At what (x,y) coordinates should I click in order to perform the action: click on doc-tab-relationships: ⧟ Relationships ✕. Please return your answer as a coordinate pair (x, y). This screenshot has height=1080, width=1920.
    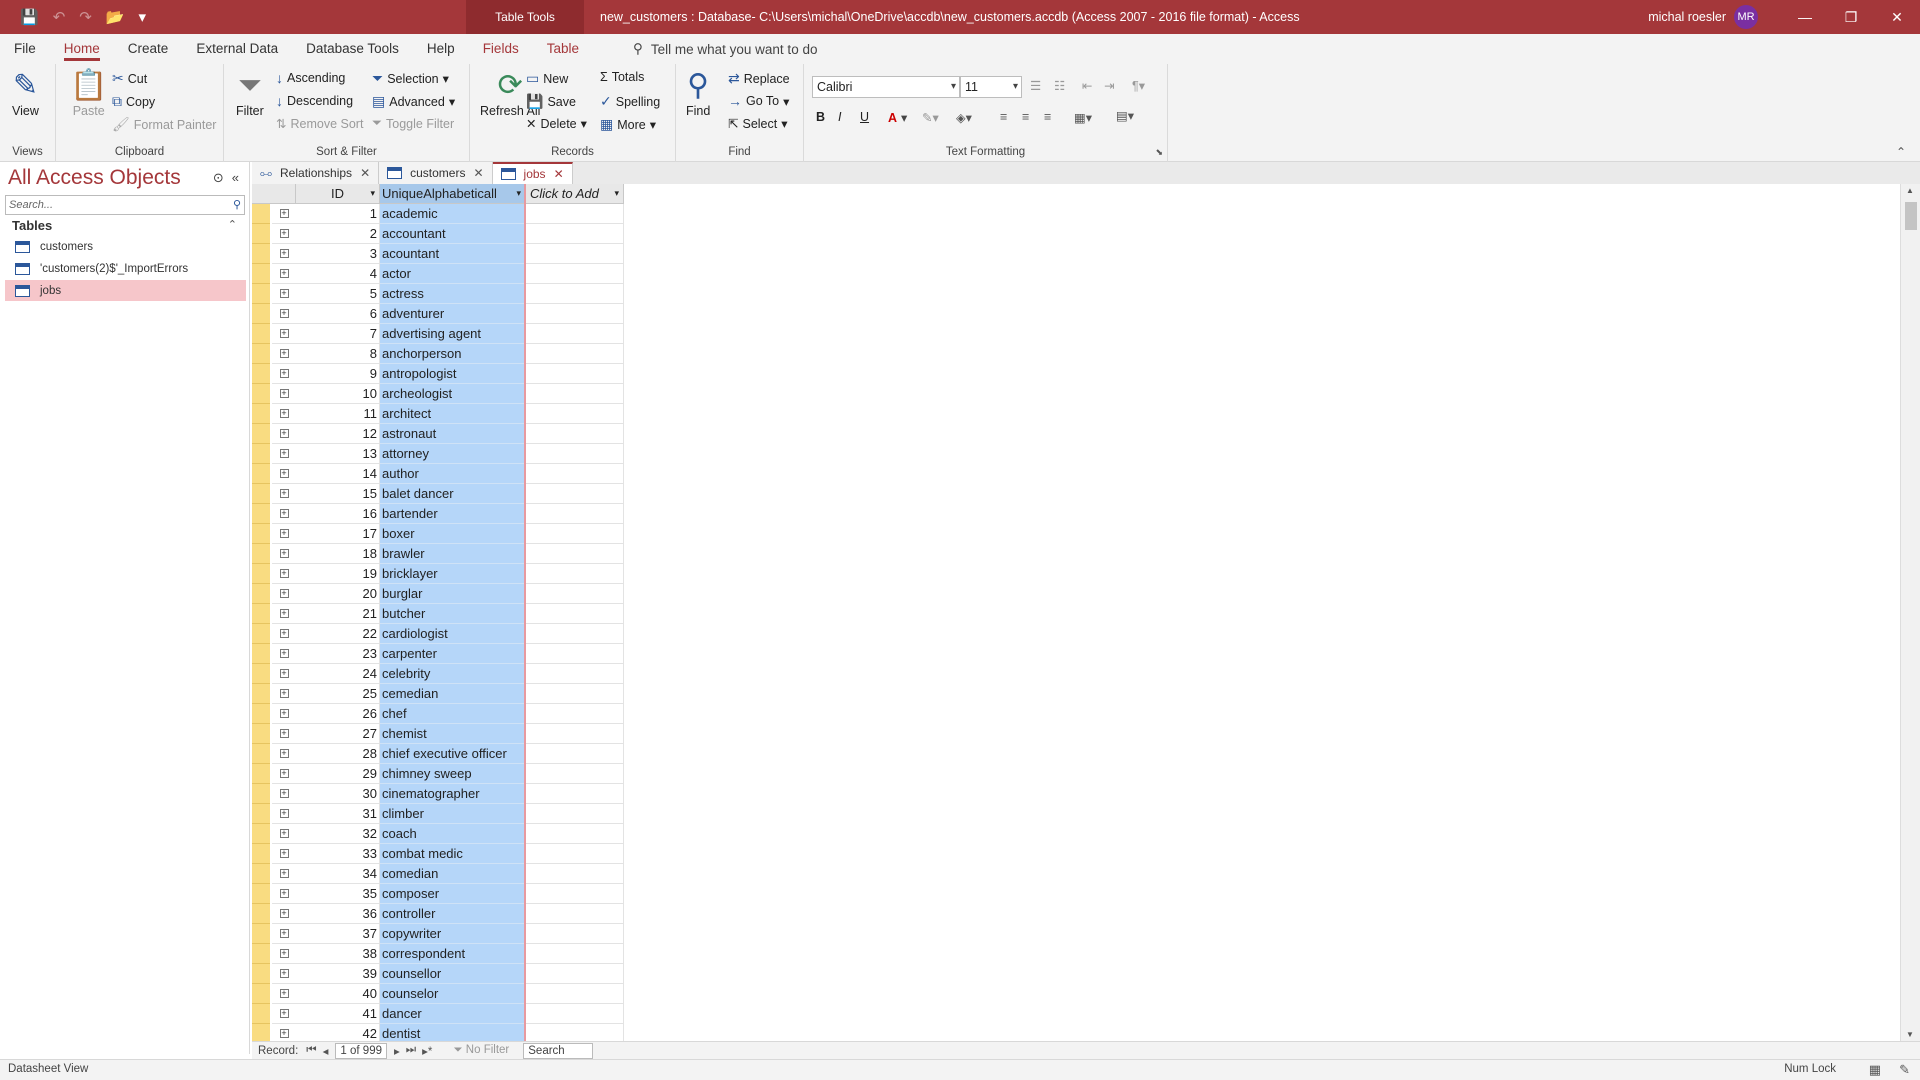
    Looking at the image, I should click on (316, 173).